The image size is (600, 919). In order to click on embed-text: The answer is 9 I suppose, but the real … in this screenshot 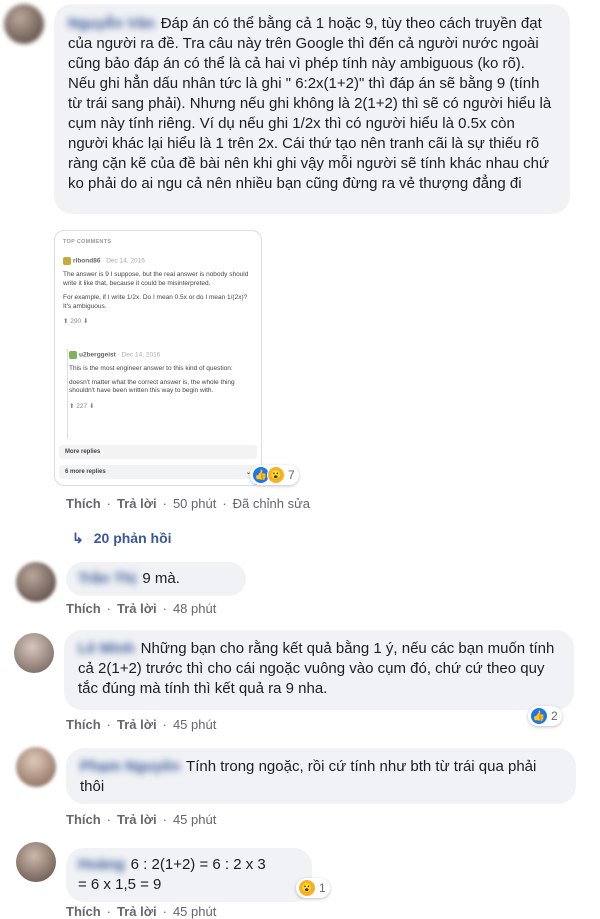, I will do `click(156, 279)`.